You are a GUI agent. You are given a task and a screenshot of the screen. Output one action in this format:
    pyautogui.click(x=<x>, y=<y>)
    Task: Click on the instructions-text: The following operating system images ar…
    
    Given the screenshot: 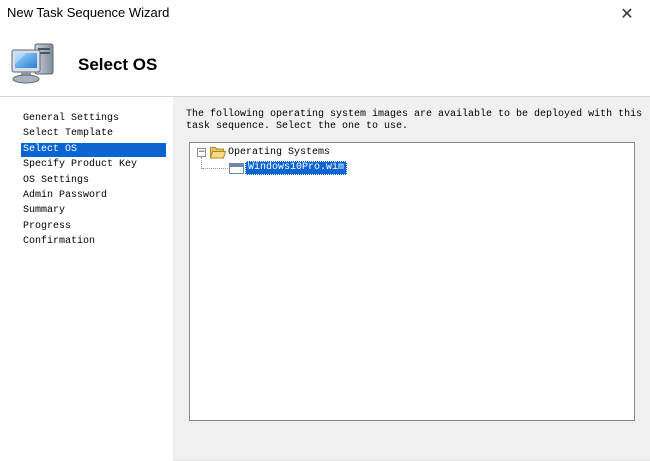 What is the action you would take?
    pyautogui.click(x=414, y=121)
    